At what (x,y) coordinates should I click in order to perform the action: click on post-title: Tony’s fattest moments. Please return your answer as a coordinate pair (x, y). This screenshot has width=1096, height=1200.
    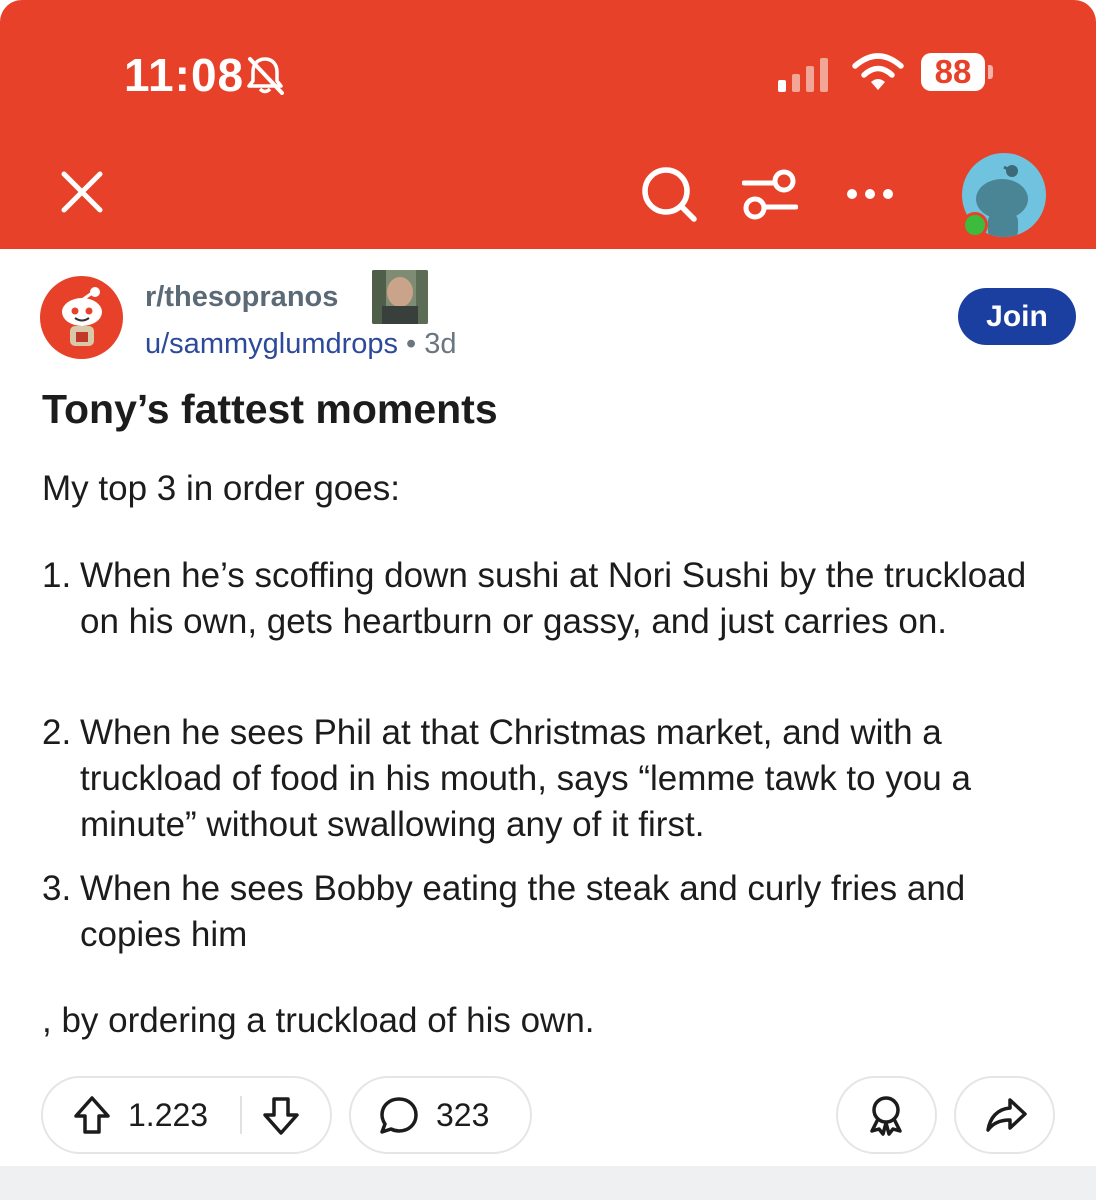
    Looking at the image, I should click on (270, 409).